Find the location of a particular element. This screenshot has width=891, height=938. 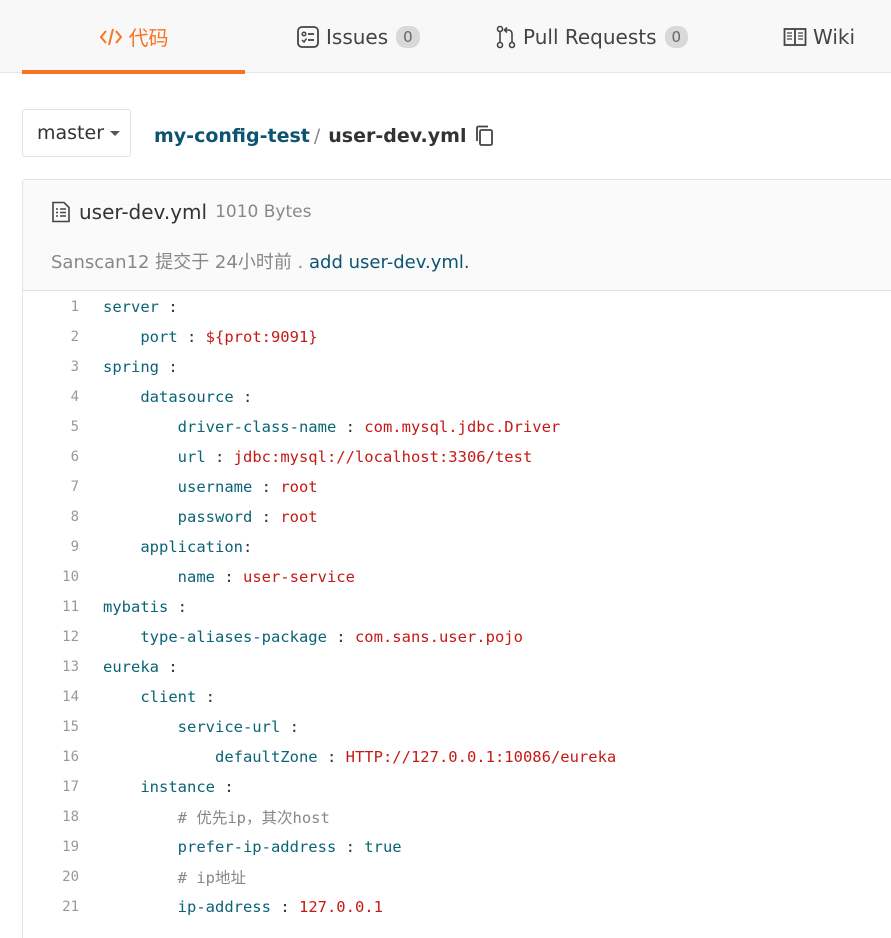

yaml-key: driver-class-name is located at coordinates (257, 427).